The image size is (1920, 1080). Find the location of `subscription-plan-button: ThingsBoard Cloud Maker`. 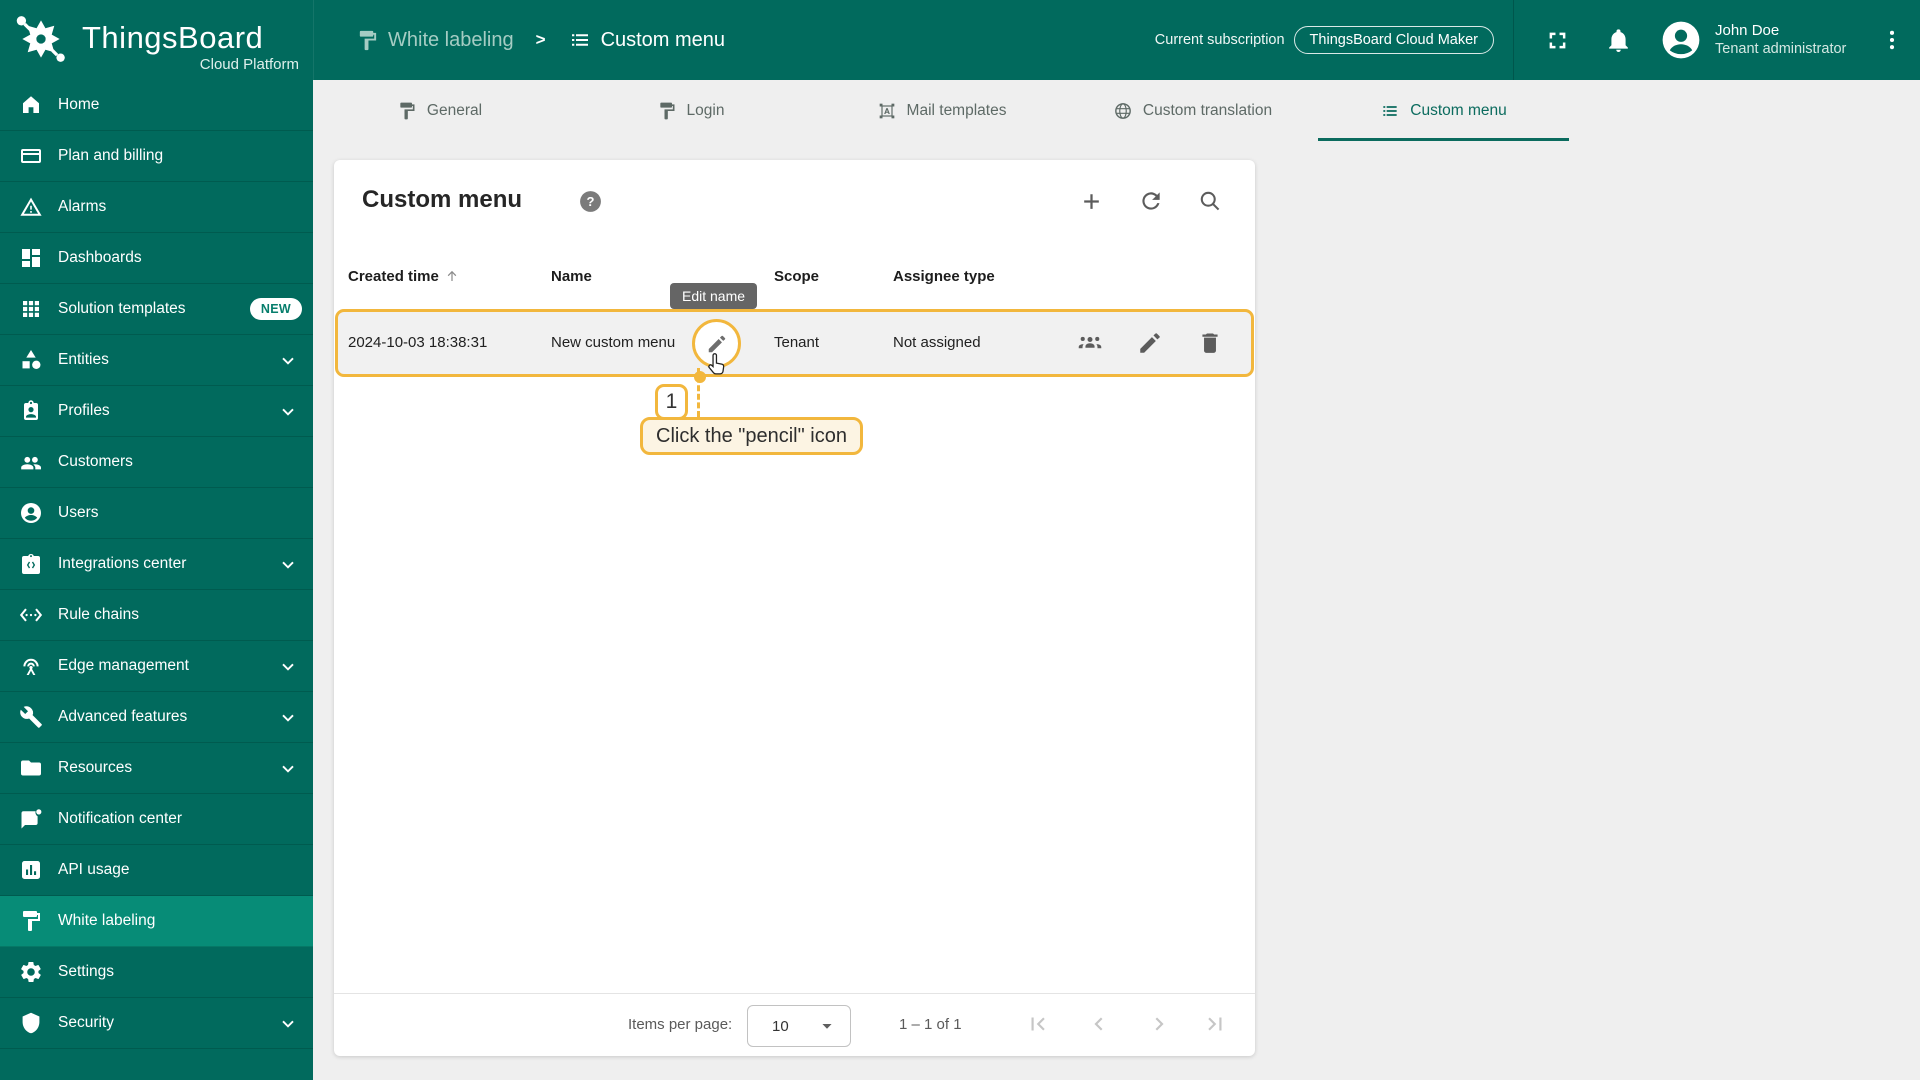

subscription-plan-button: ThingsBoard Cloud Maker is located at coordinates (1393, 40).